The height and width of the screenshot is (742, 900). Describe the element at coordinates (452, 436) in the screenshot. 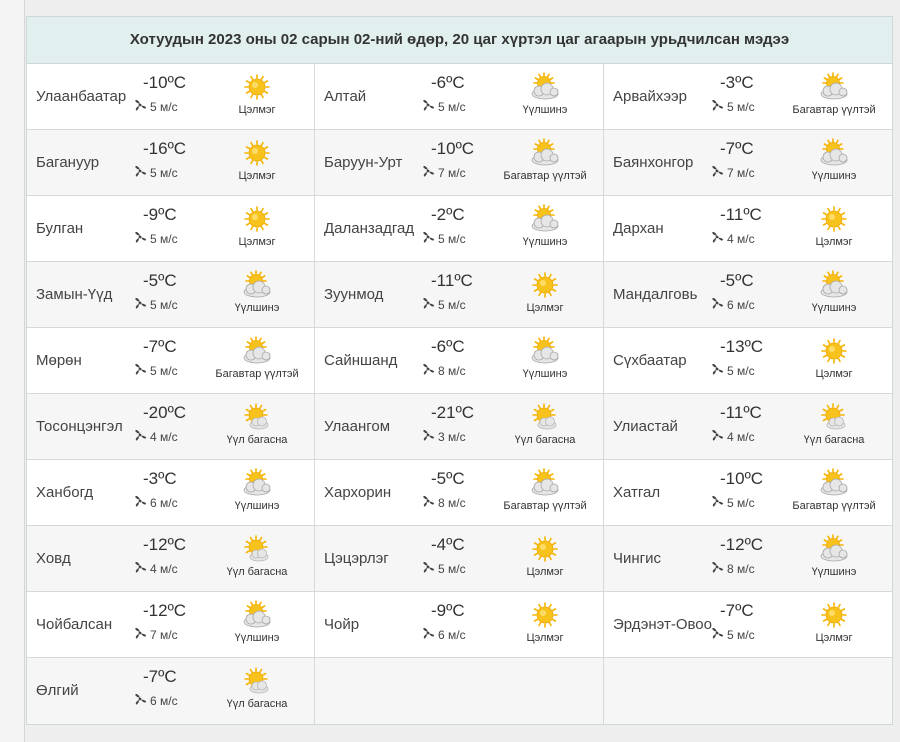

I see `wind-speed: 3 м/с` at that location.